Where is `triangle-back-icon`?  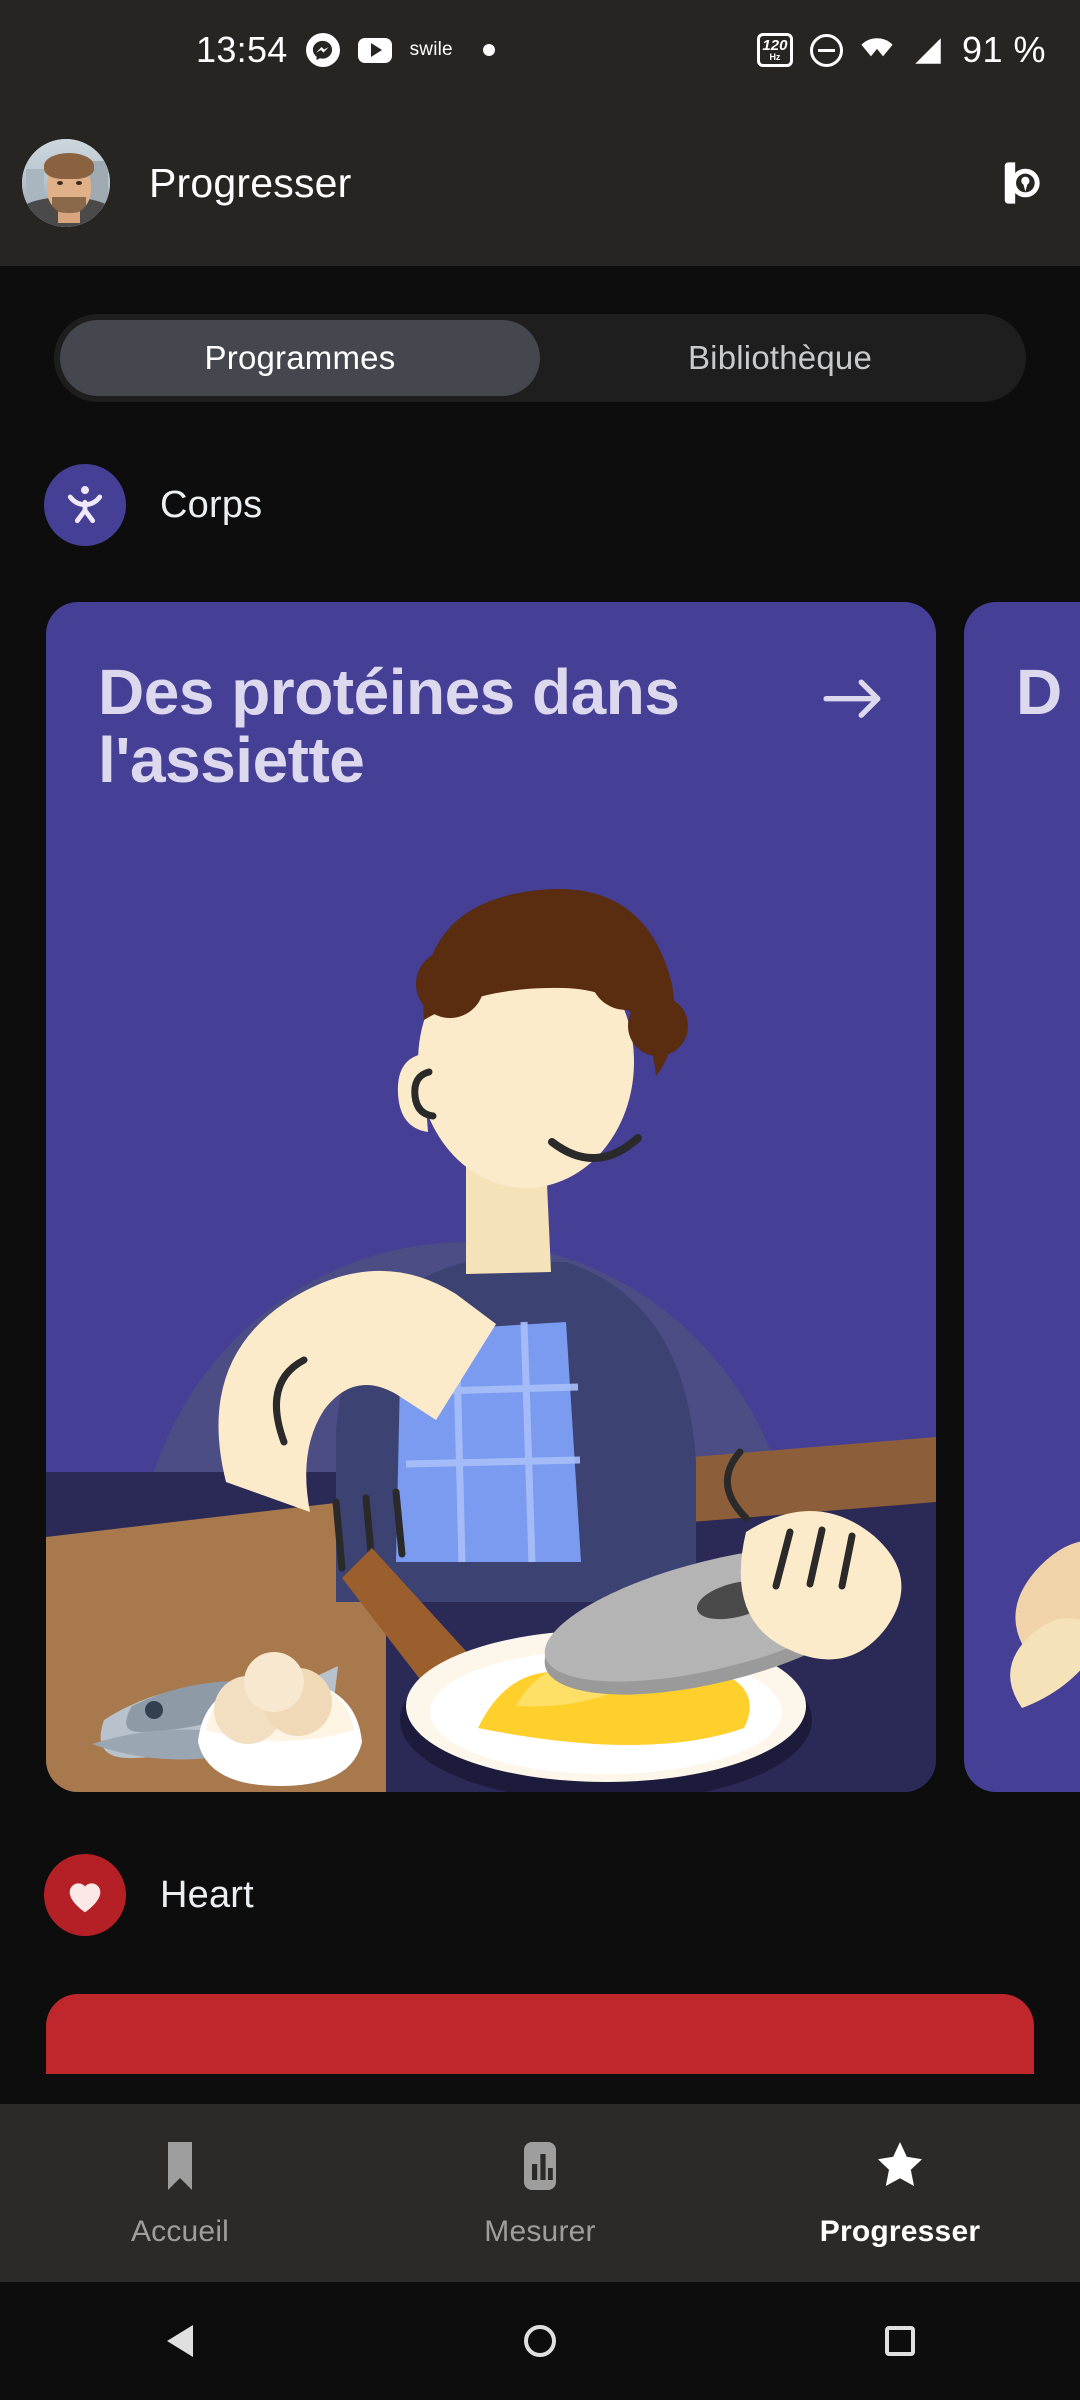
triangle-back-icon is located at coordinates (180, 2341).